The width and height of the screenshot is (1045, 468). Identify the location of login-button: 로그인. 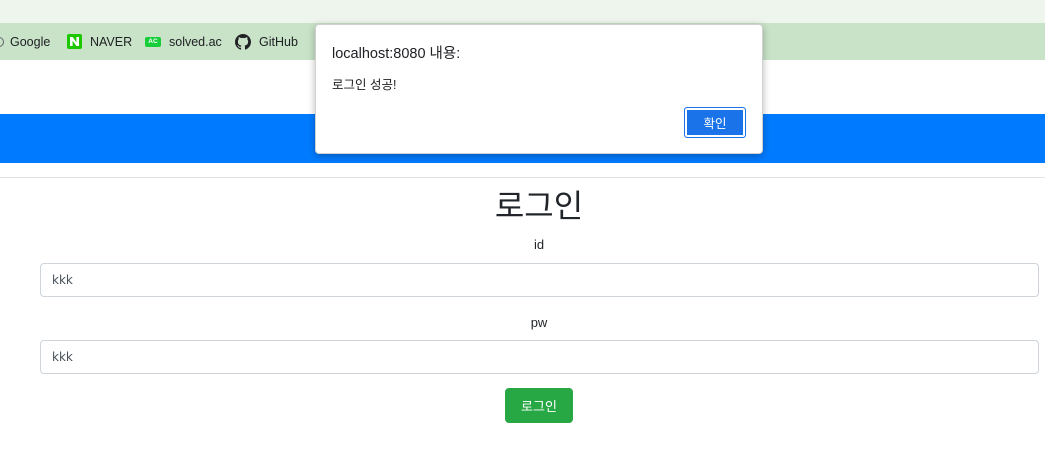
(539, 405).